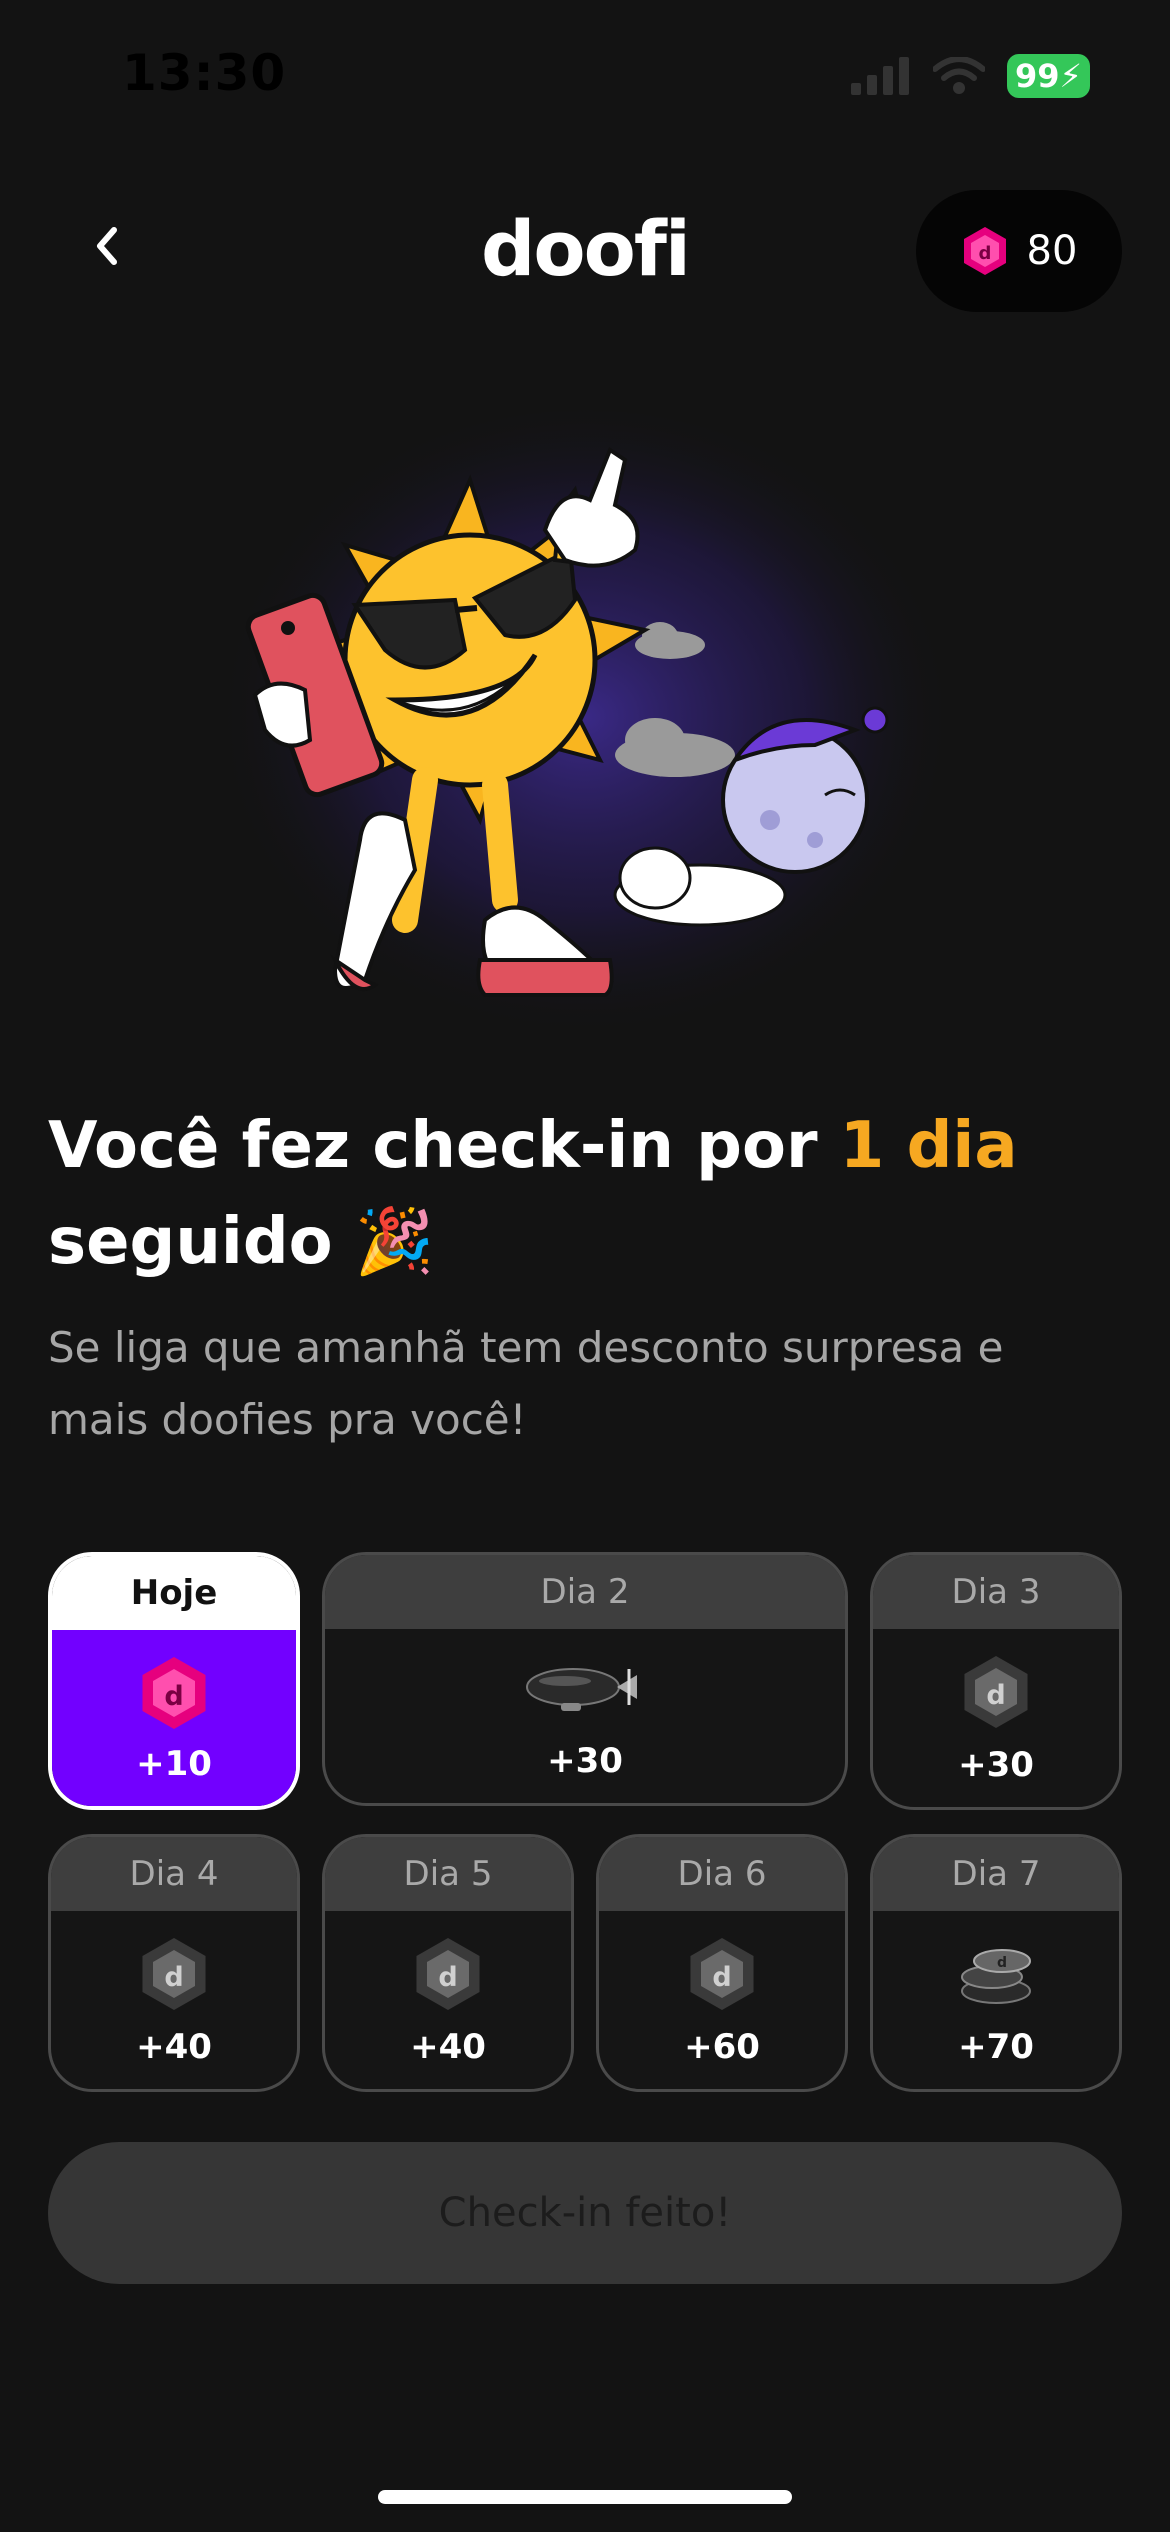  I want to click on party-popper-icon: 🎉, so click(394, 1242).